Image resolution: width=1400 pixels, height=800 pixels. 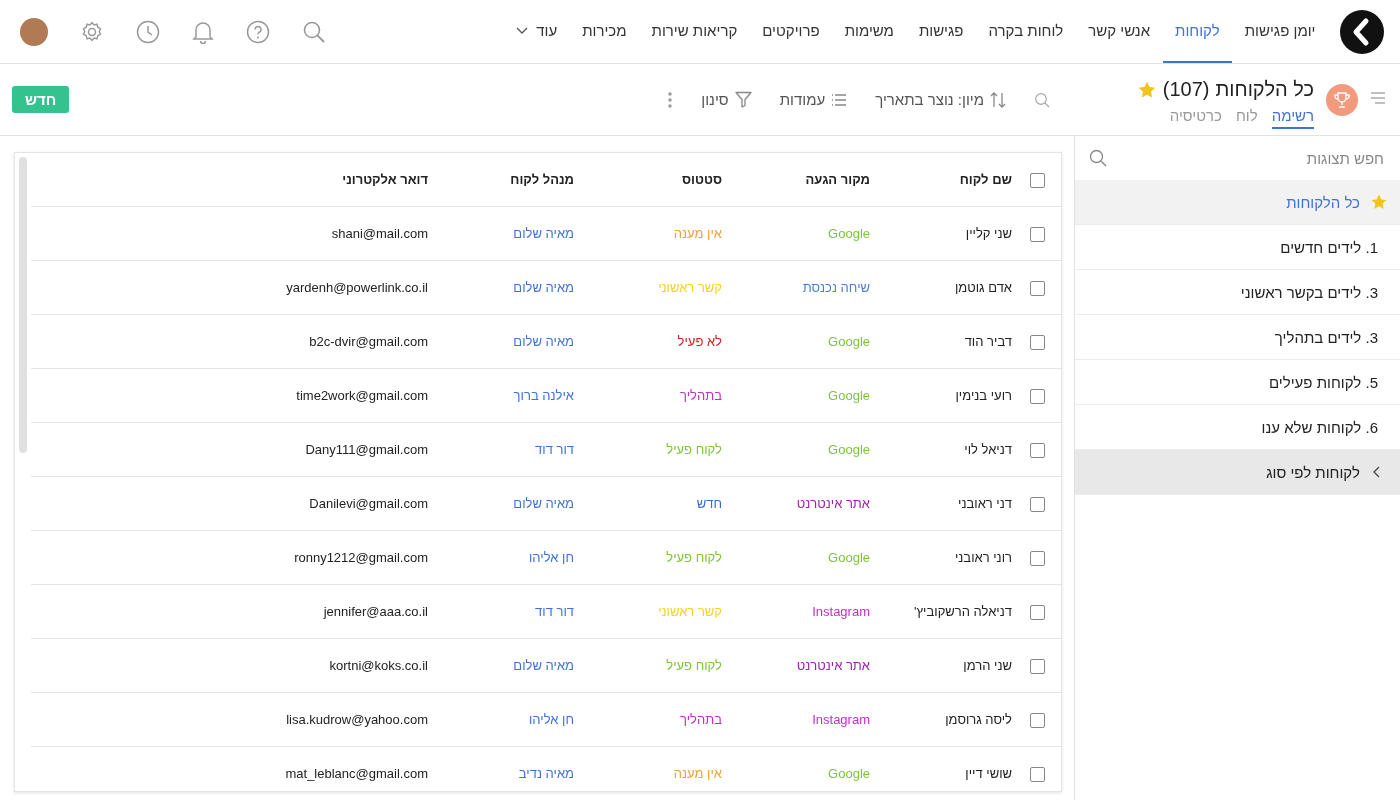 I want to click on table-cell: דור דוד, so click(x=554, y=611).